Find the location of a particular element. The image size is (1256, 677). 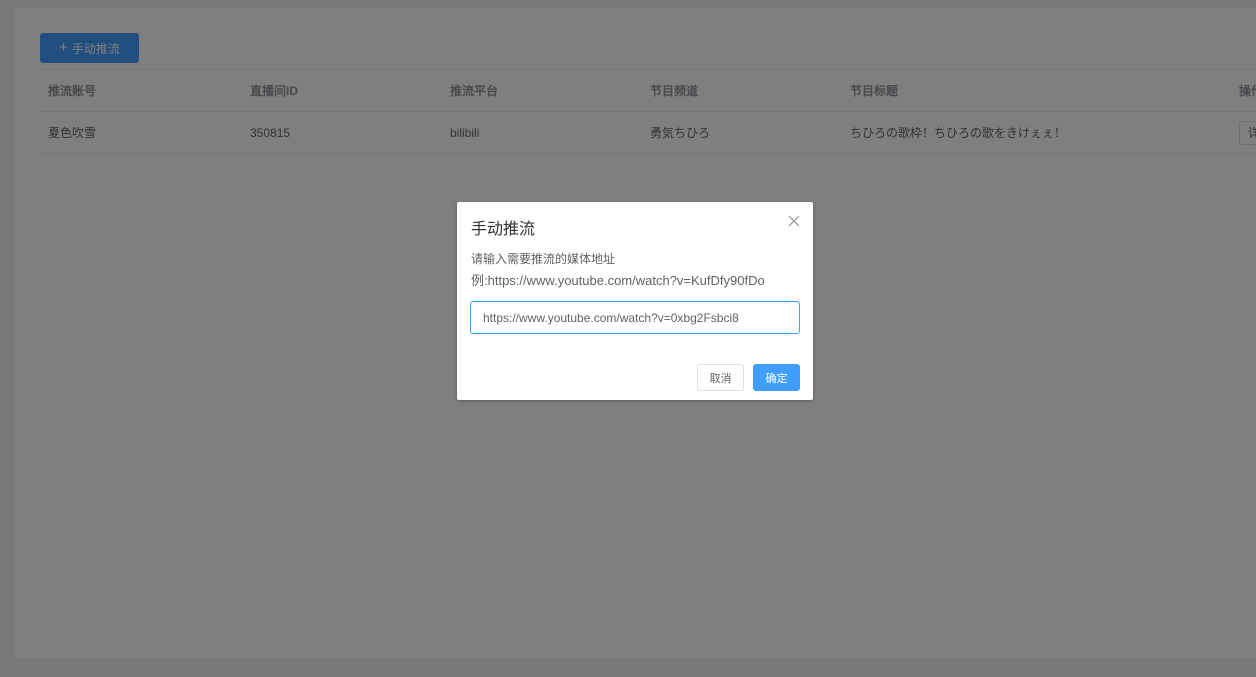

confirm-button: 确定 is located at coordinates (776, 377).